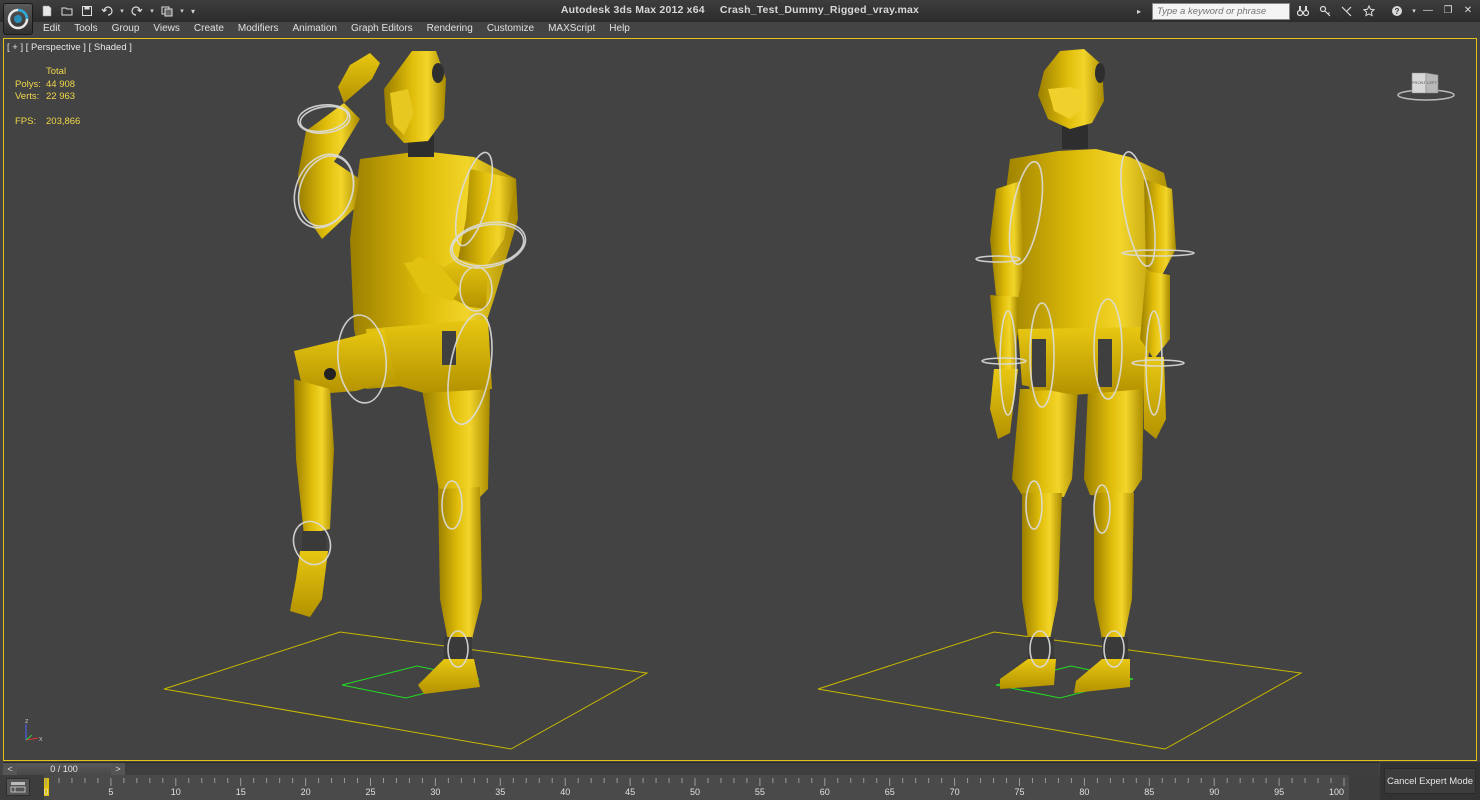  Describe the element at coordinates (1325, 11) in the screenshot. I see `key-icon` at that location.